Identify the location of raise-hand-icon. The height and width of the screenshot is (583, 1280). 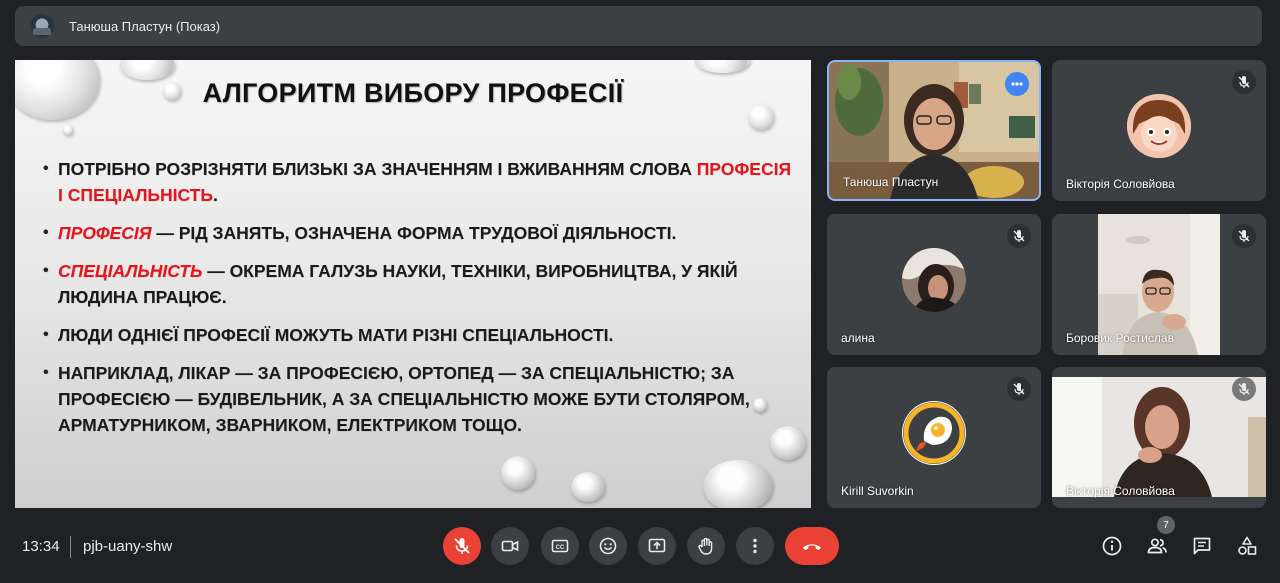
(705, 546).